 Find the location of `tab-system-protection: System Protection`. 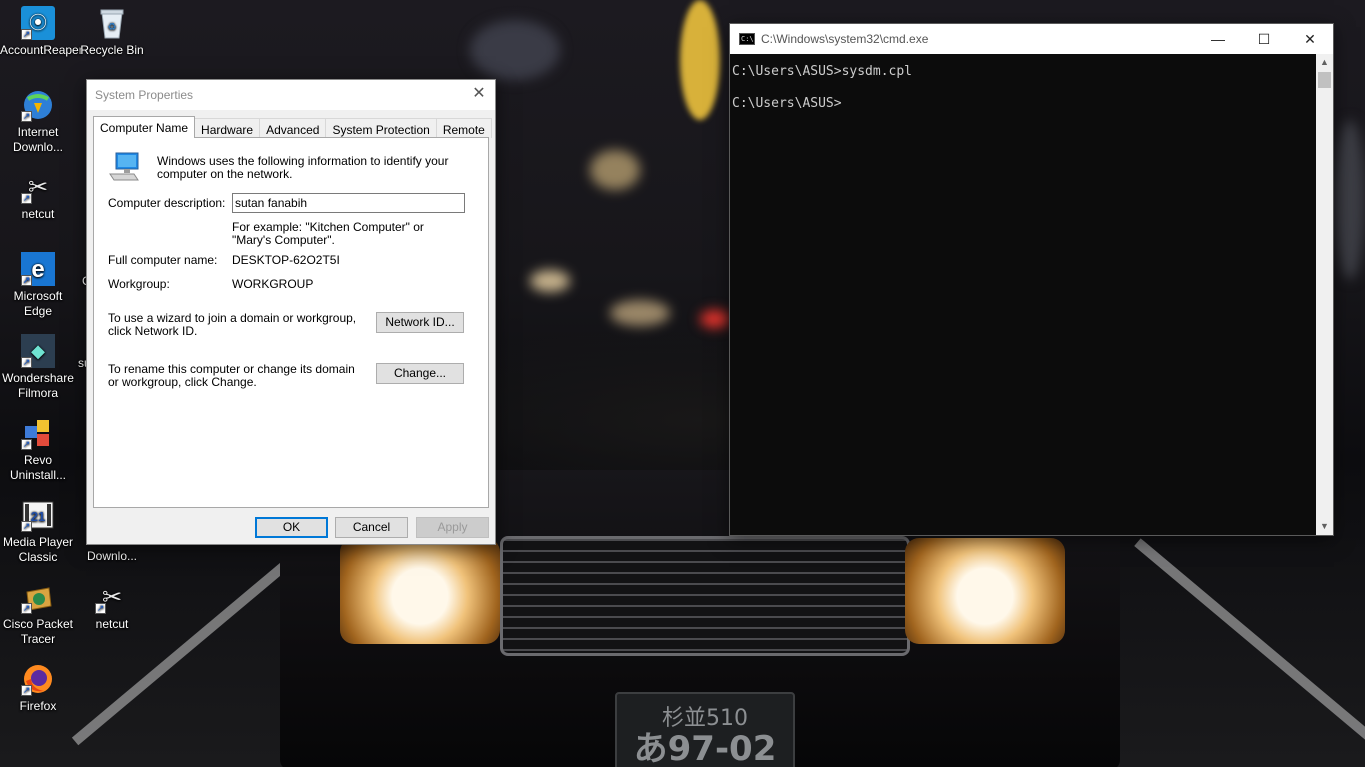

tab-system-protection: System Protection is located at coordinates (381, 128).